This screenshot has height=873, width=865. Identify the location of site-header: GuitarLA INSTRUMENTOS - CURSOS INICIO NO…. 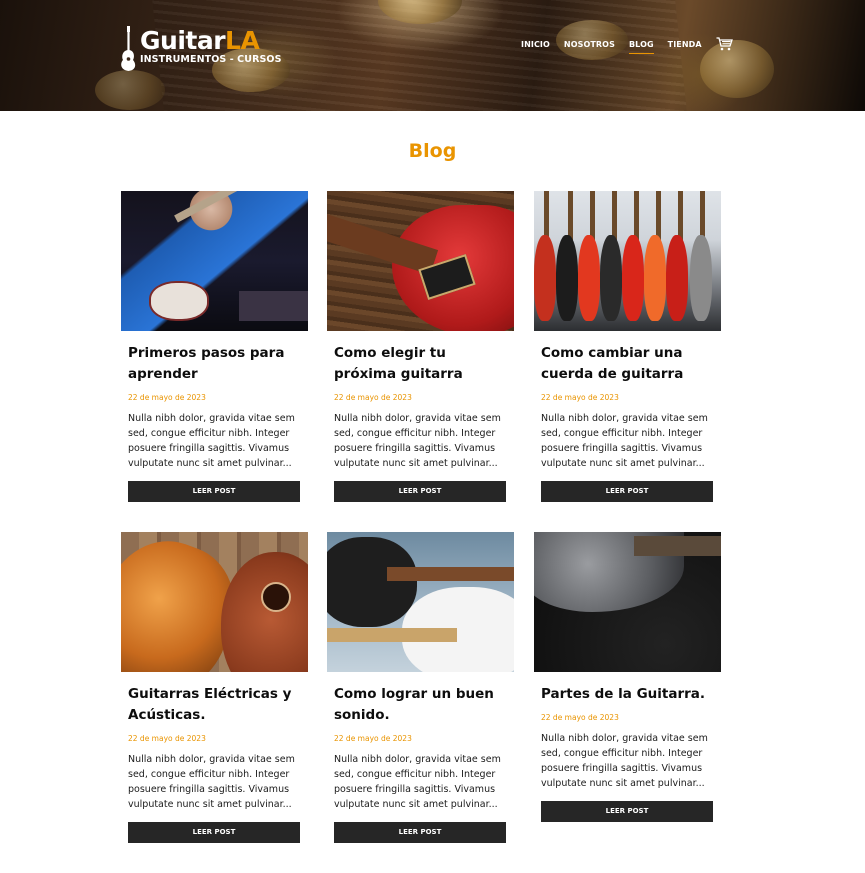
(432, 55).